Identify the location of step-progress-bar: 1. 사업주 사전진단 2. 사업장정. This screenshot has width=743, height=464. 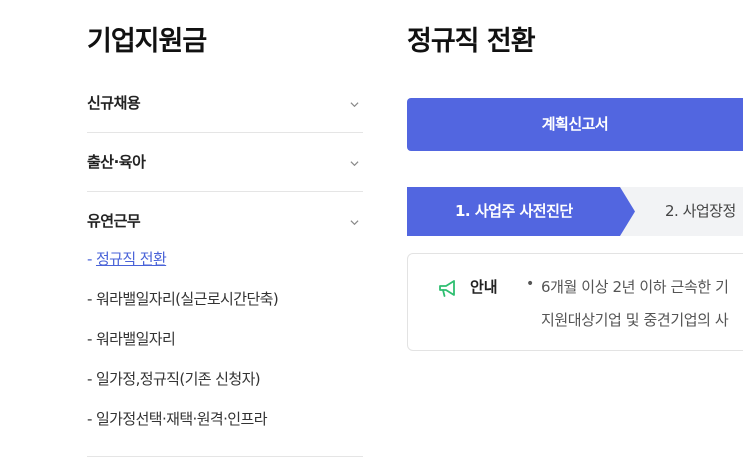
(575, 211).